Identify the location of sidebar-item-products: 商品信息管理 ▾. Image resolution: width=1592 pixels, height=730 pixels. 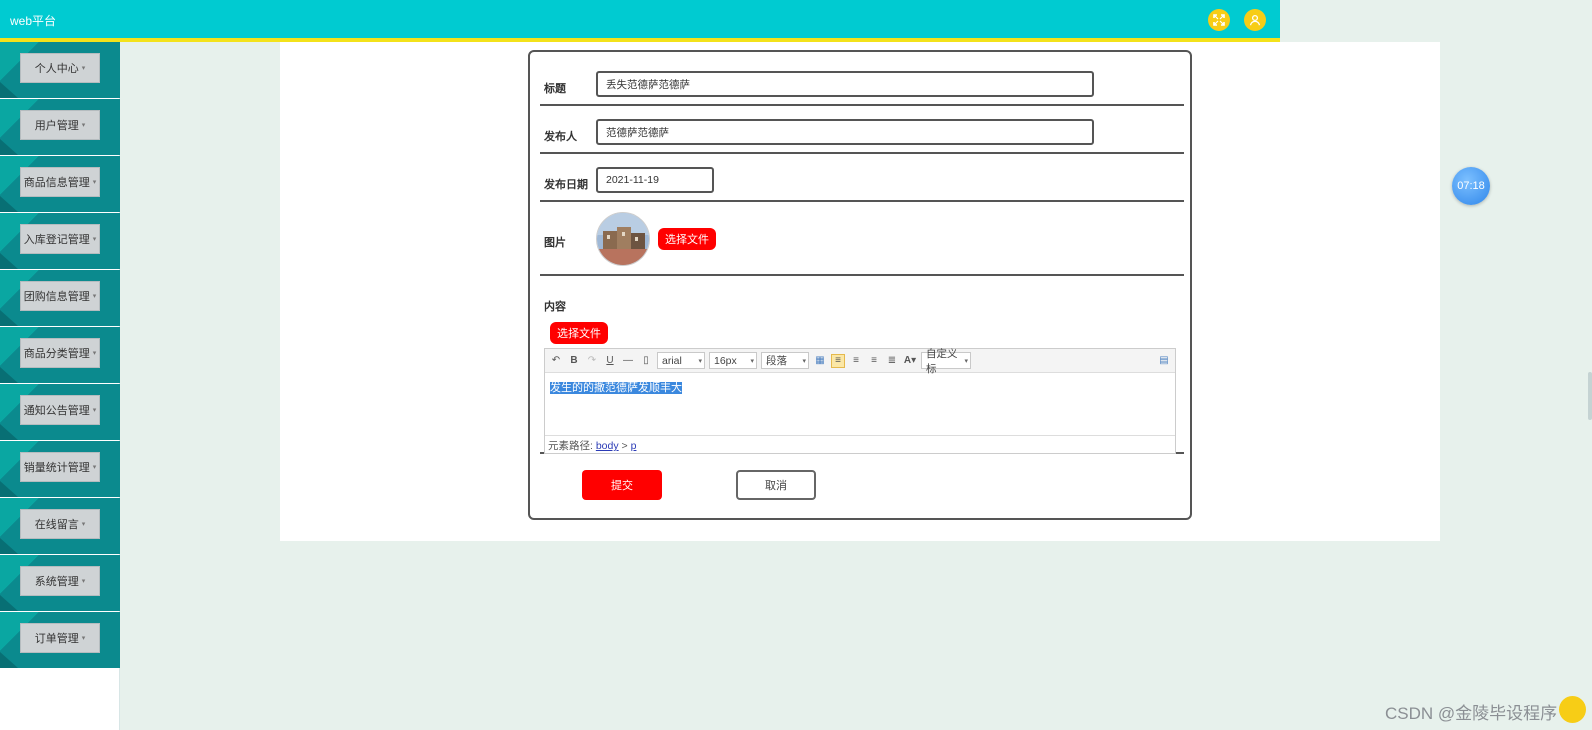
(60, 184).